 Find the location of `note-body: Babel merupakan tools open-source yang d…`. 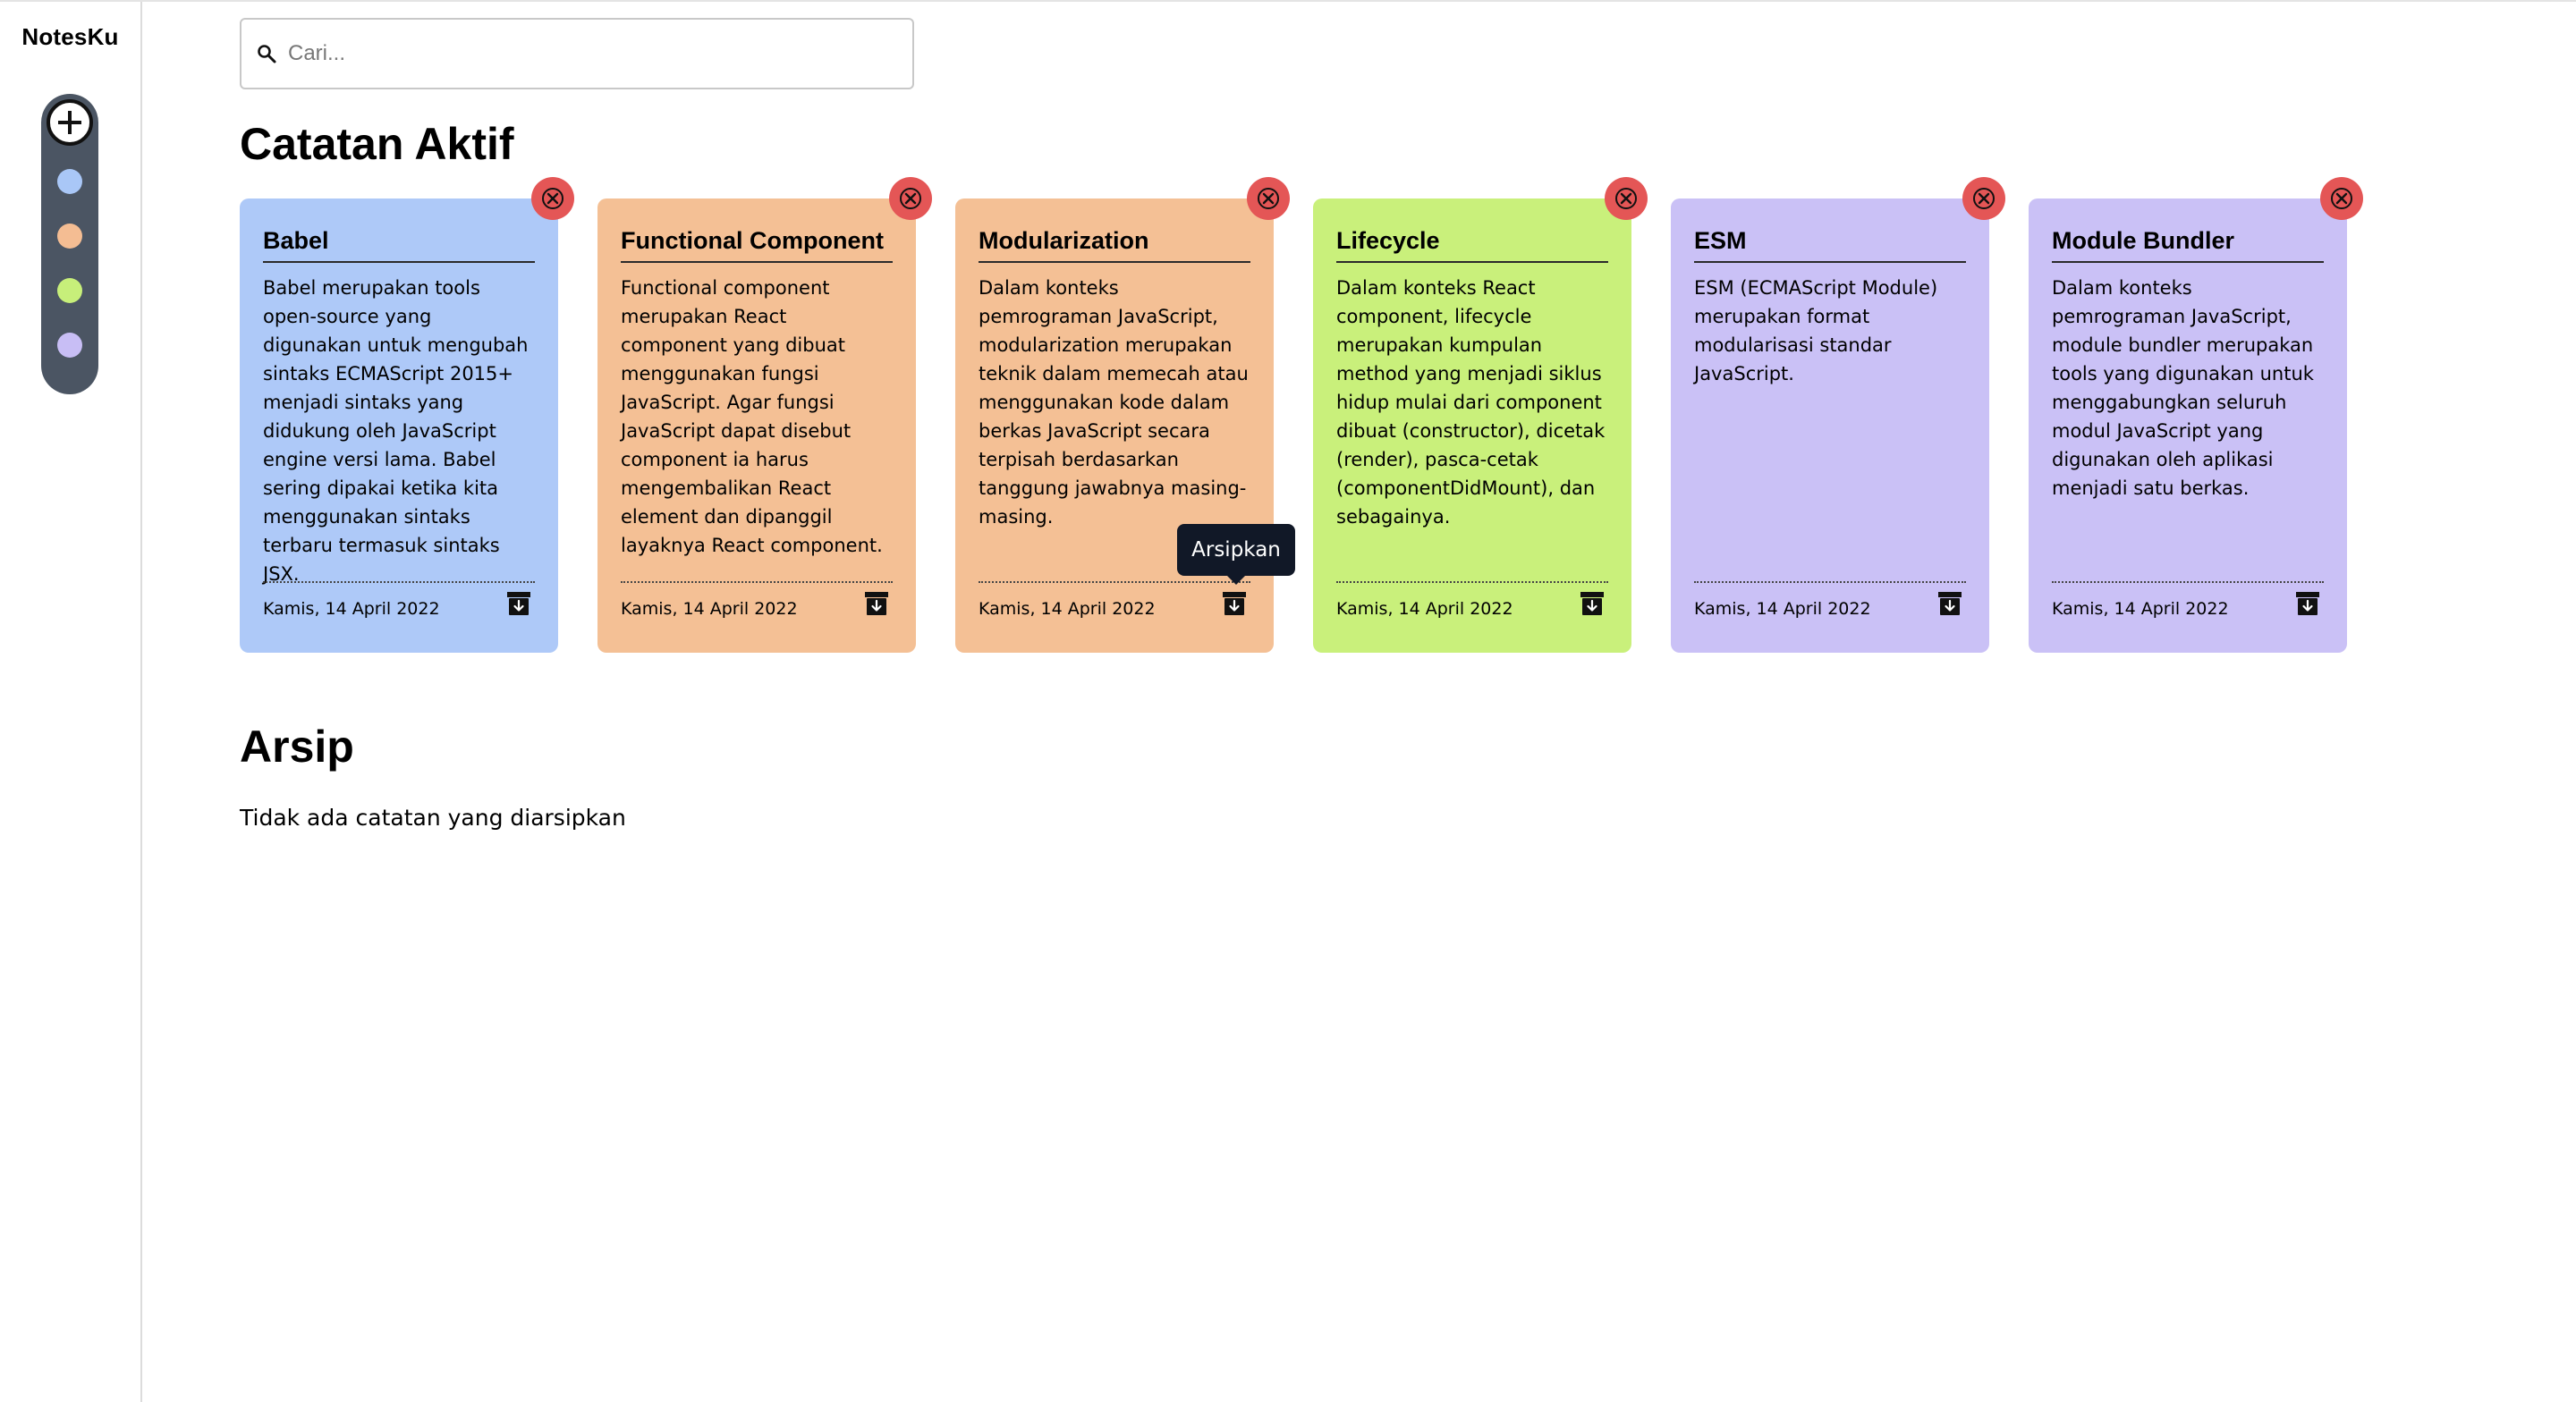

note-body: Babel merupakan tools open-source yang d… is located at coordinates (396, 431).